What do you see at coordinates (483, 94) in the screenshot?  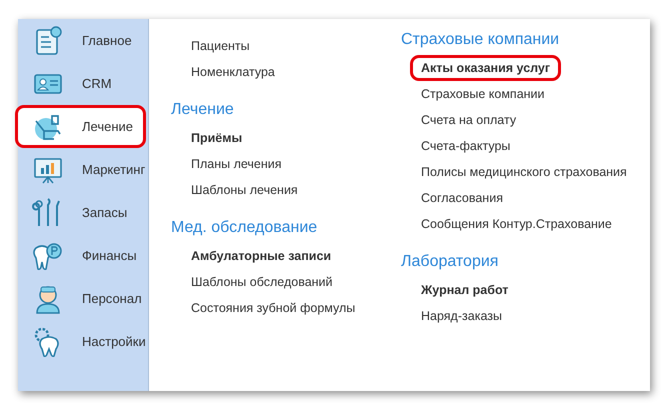 I see `menu-link: Страховые компании` at bounding box center [483, 94].